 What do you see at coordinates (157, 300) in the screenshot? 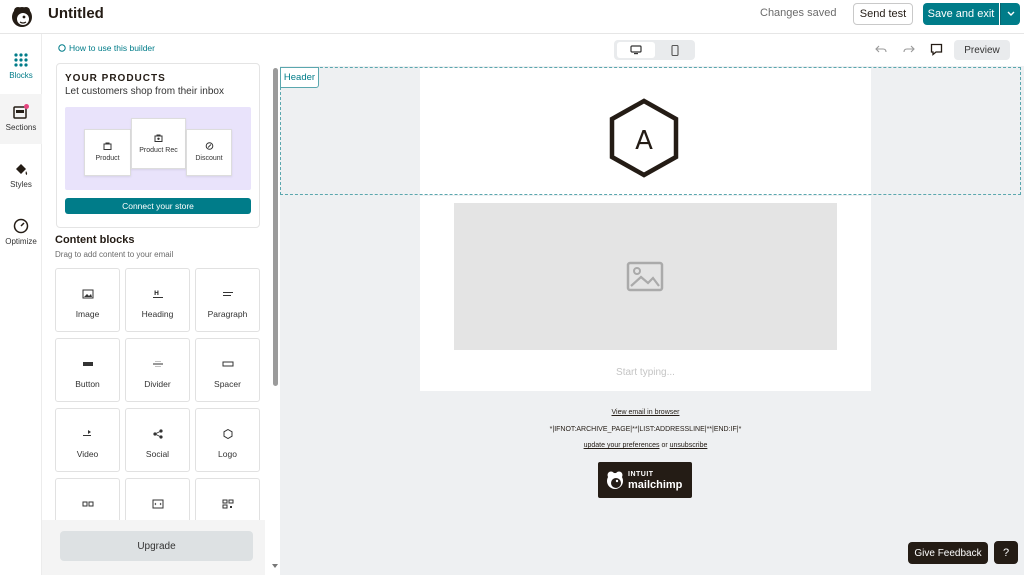
I see `block-heading: H Heading` at bounding box center [157, 300].